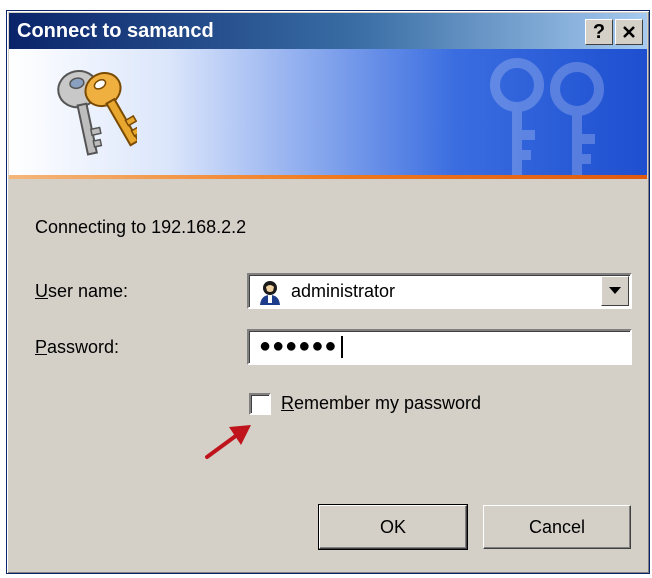 The width and height of the screenshot is (652, 578). Describe the element at coordinates (439, 347) in the screenshot. I see `password-field: ●●●●●●` at that location.